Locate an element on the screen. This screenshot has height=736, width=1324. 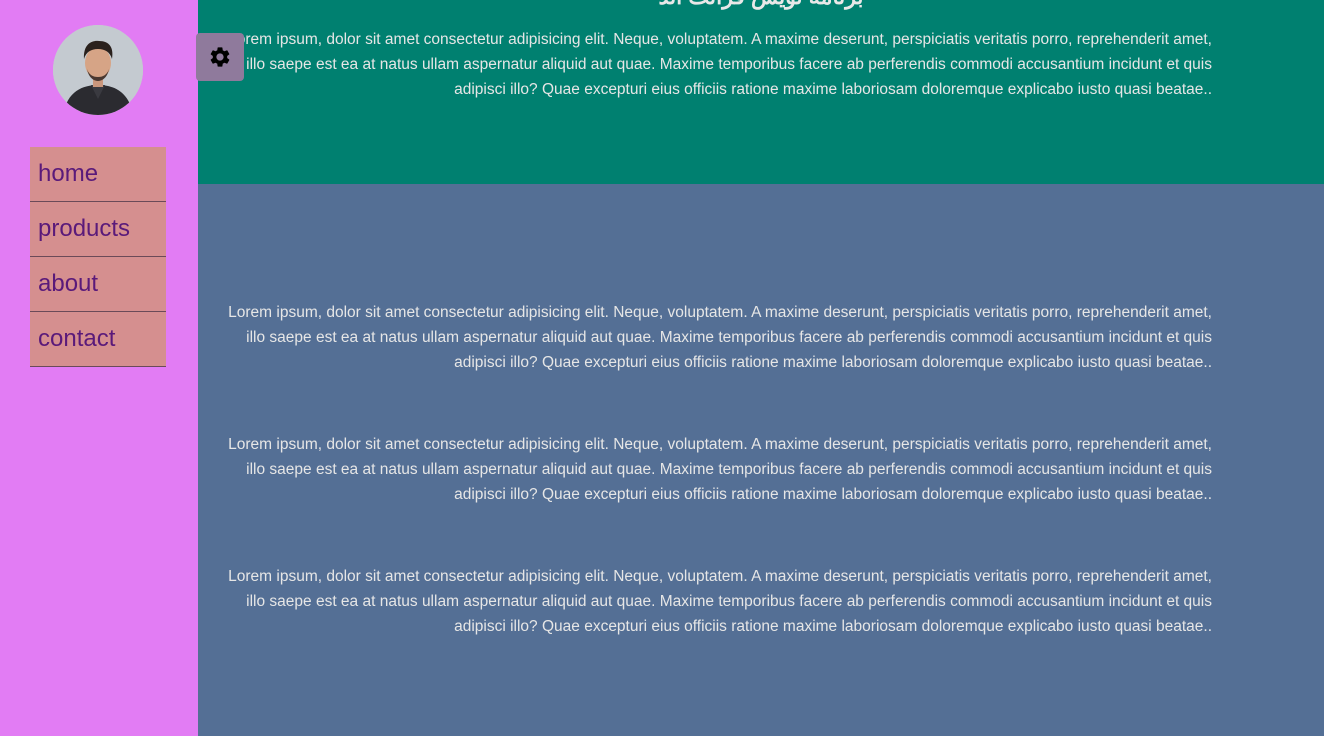
gear-icon is located at coordinates (220, 57).